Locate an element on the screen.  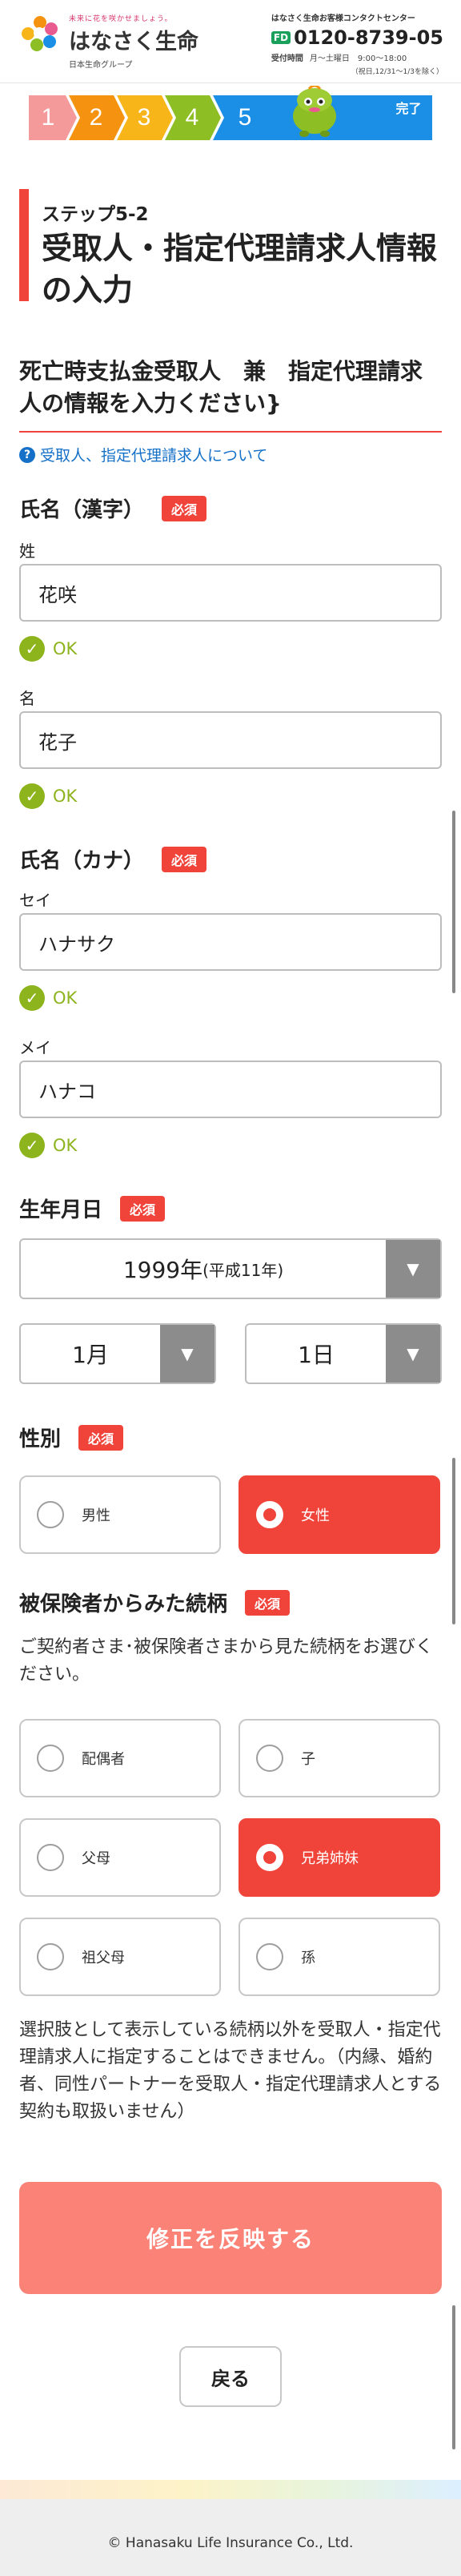
section-title: 死亡時支払金受取人 兼 指定代理請求人の情報を入力ください} is located at coordinates (230, 395).